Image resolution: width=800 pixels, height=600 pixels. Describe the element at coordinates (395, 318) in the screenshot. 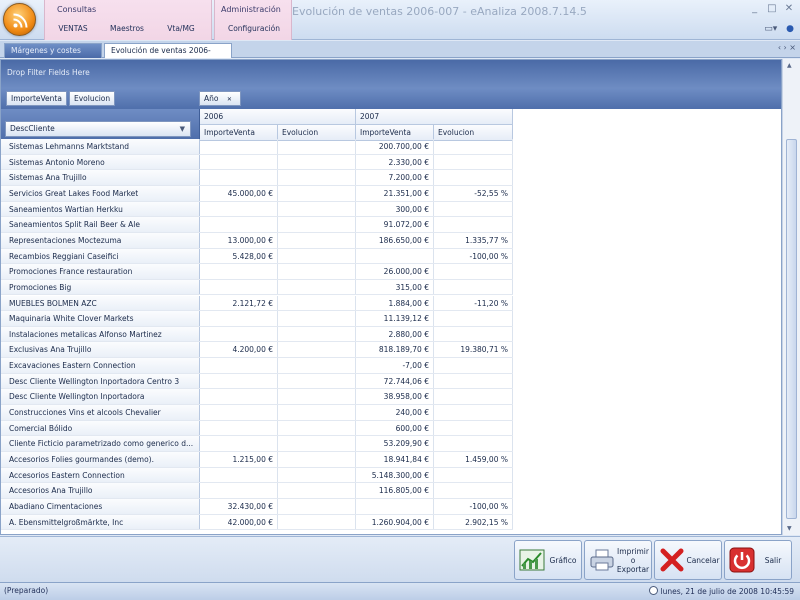

I see `data-cell: 11.139,12 €` at that location.